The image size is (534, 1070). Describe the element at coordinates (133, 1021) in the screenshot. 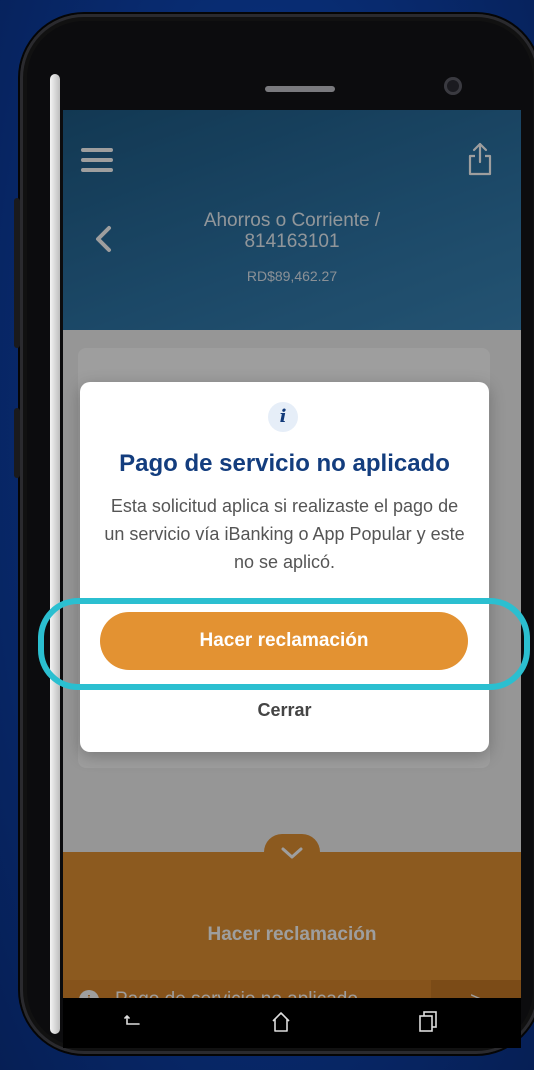

I see `nav-back-icon` at that location.